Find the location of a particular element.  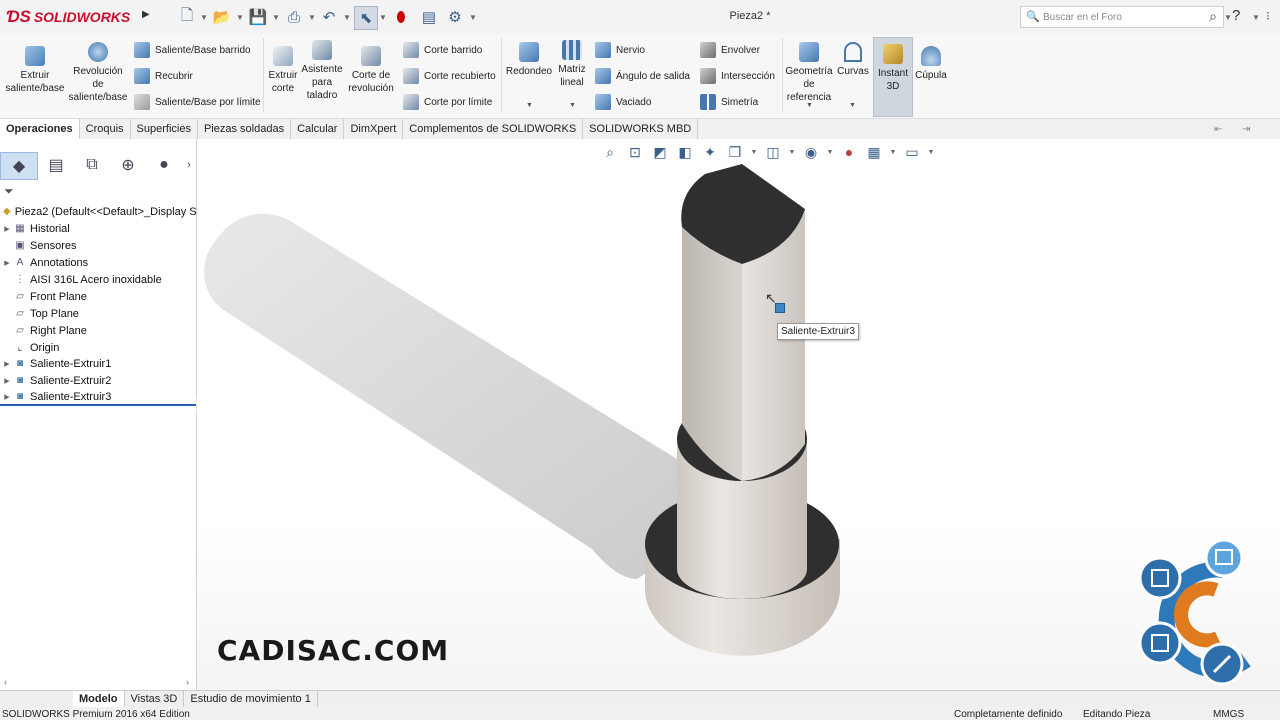

tree-item-material: ⋮ AISI 316L Acero inoxidable is located at coordinates (98, 279).